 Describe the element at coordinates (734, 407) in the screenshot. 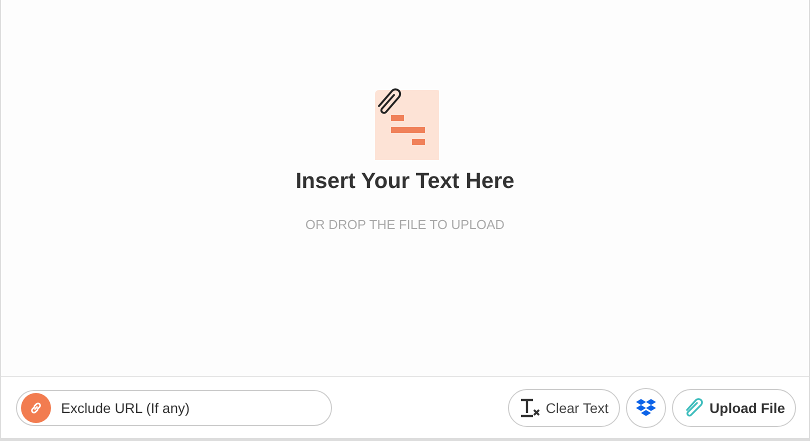

I see `upload-file-button: Upload File` at that location.